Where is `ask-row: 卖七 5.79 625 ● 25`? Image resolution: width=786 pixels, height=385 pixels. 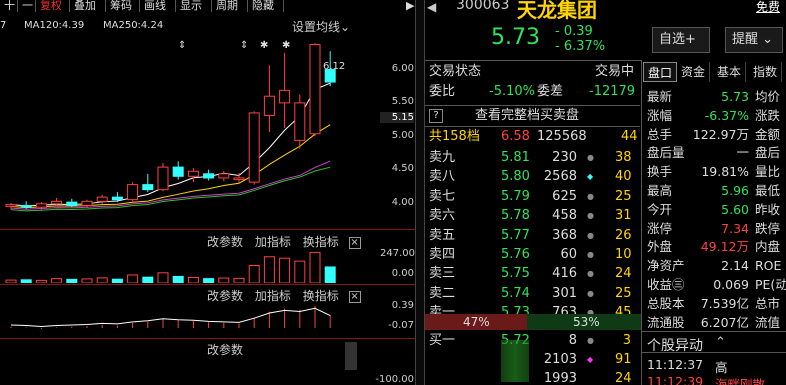 ask-row: 卖七 5.79 625 ● 25 is located at coordinates (532, 196).